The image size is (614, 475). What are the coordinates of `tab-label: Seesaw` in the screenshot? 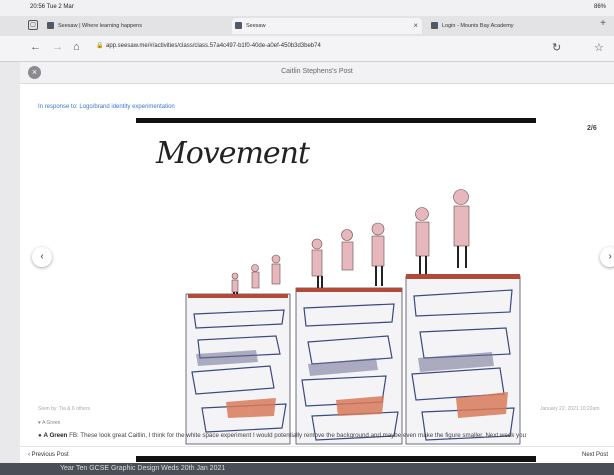 It's located at (256, 26).